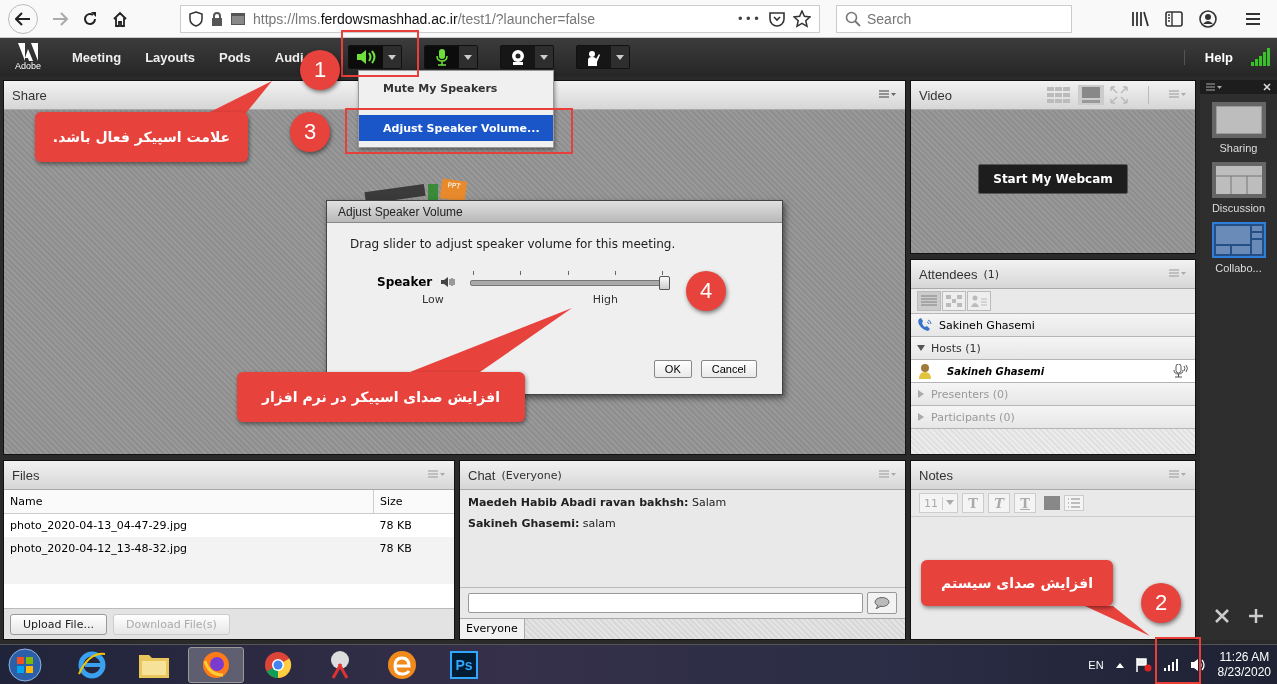 Image resolution: width=1277 pixels, height=684 pixels. What do you see at coordinates (531, 475) in the screenshot?
I see `chat-audience: (Everyone)` at bounding box center [531, 475].